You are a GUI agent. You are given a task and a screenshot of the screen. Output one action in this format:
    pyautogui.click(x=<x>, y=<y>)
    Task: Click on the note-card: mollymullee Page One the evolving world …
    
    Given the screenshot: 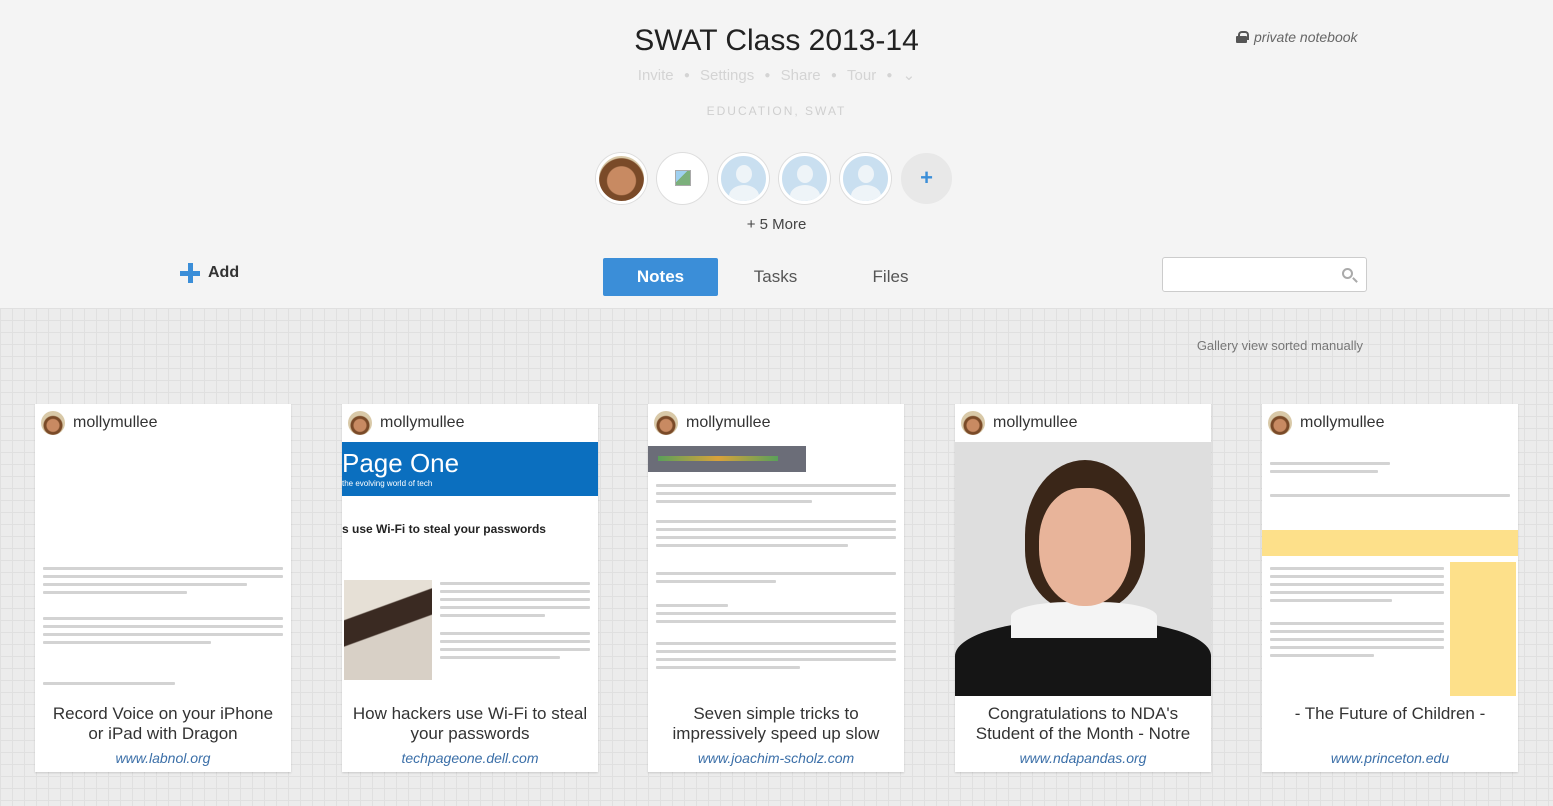 What is the action you would take?
    pyautogui.click(x=470, y=588)
    